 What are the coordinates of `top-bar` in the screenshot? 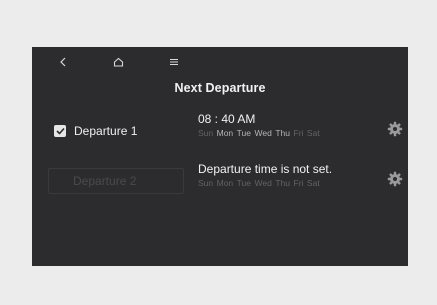 It's located at (220, 62).